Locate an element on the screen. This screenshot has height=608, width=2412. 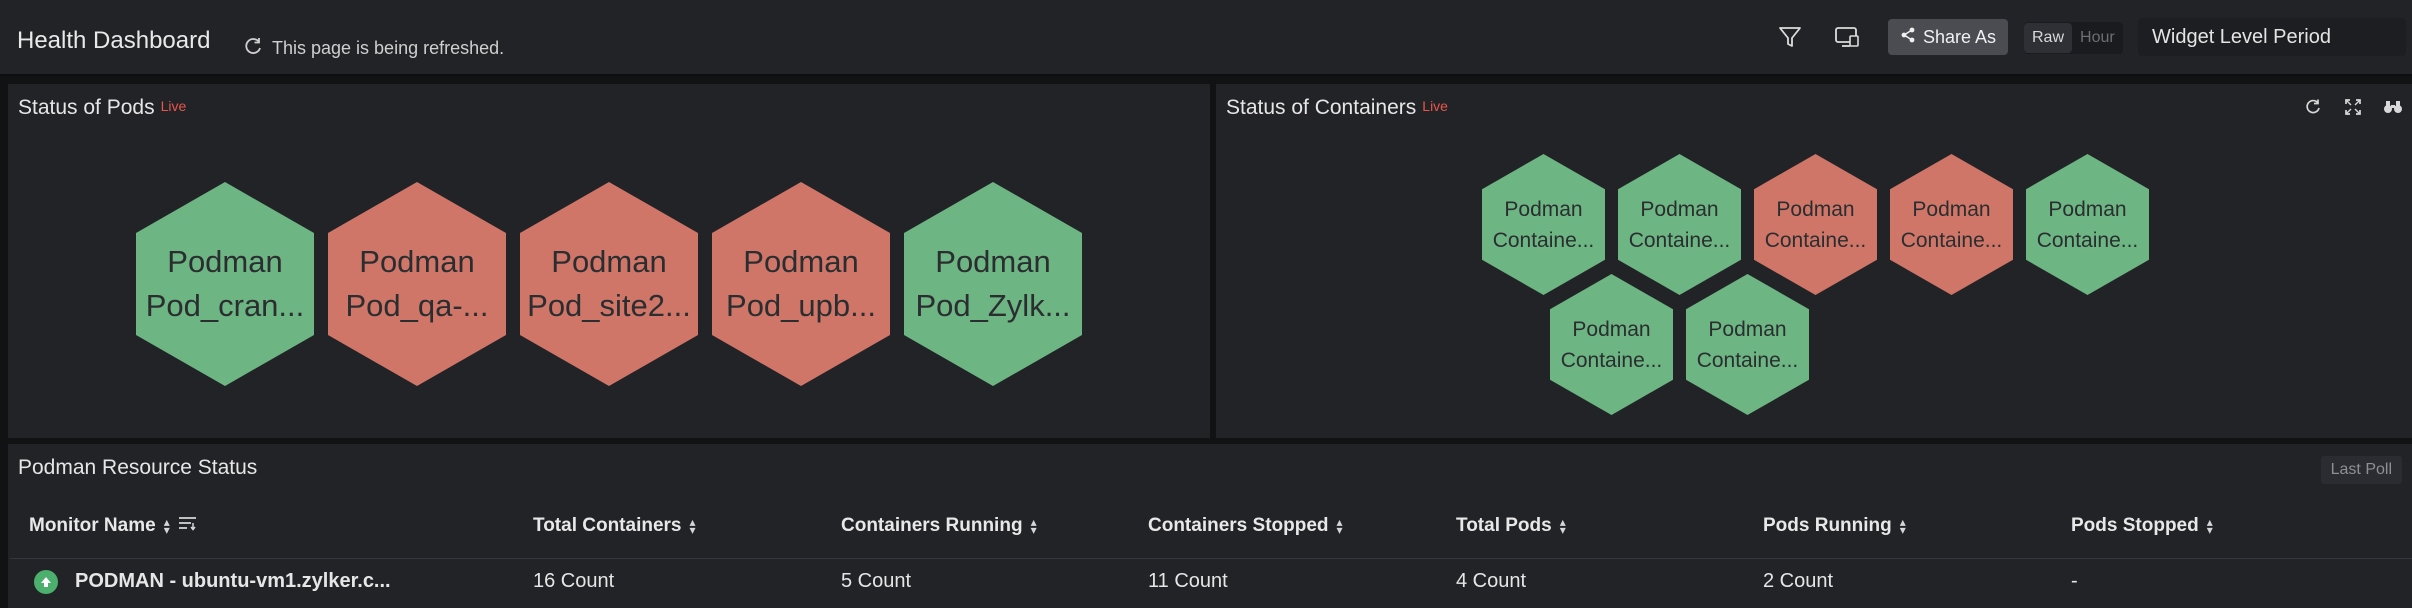
pods-panel-title: Status of Pods Live is located at coordinates (102, 108).